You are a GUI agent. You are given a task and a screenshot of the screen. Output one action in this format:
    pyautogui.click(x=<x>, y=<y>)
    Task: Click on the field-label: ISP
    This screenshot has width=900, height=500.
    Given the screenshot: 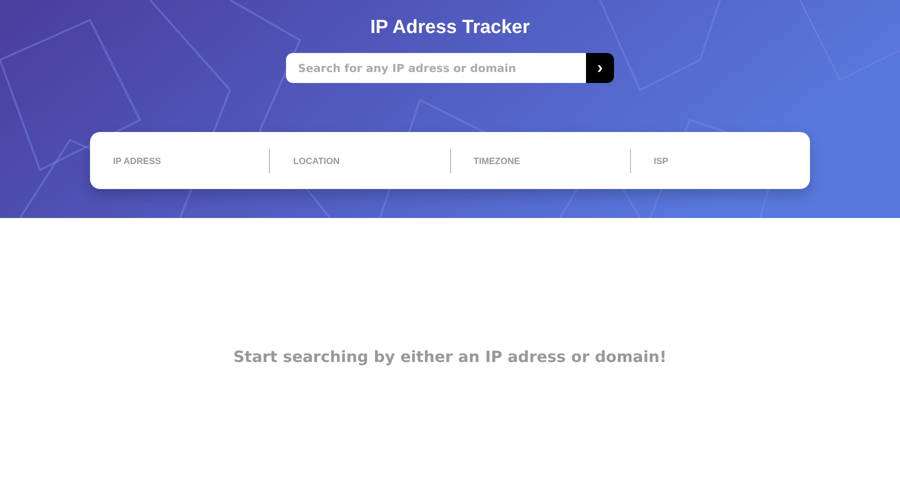 What is the action you would take?
    pyautogui.click(x=661, y=161)
    